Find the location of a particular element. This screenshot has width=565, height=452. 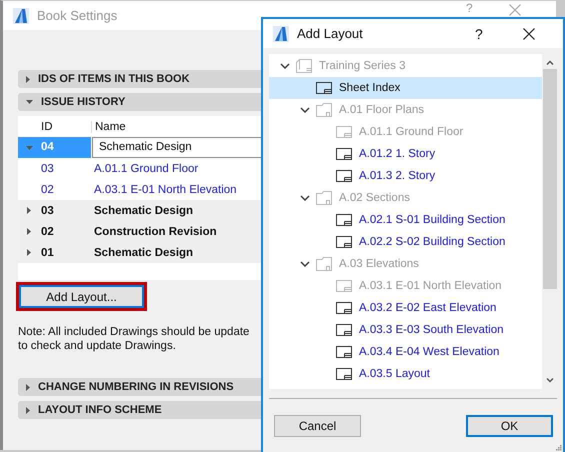

section-title: ISSUE HISTORY is located at coordinates (83, 102).